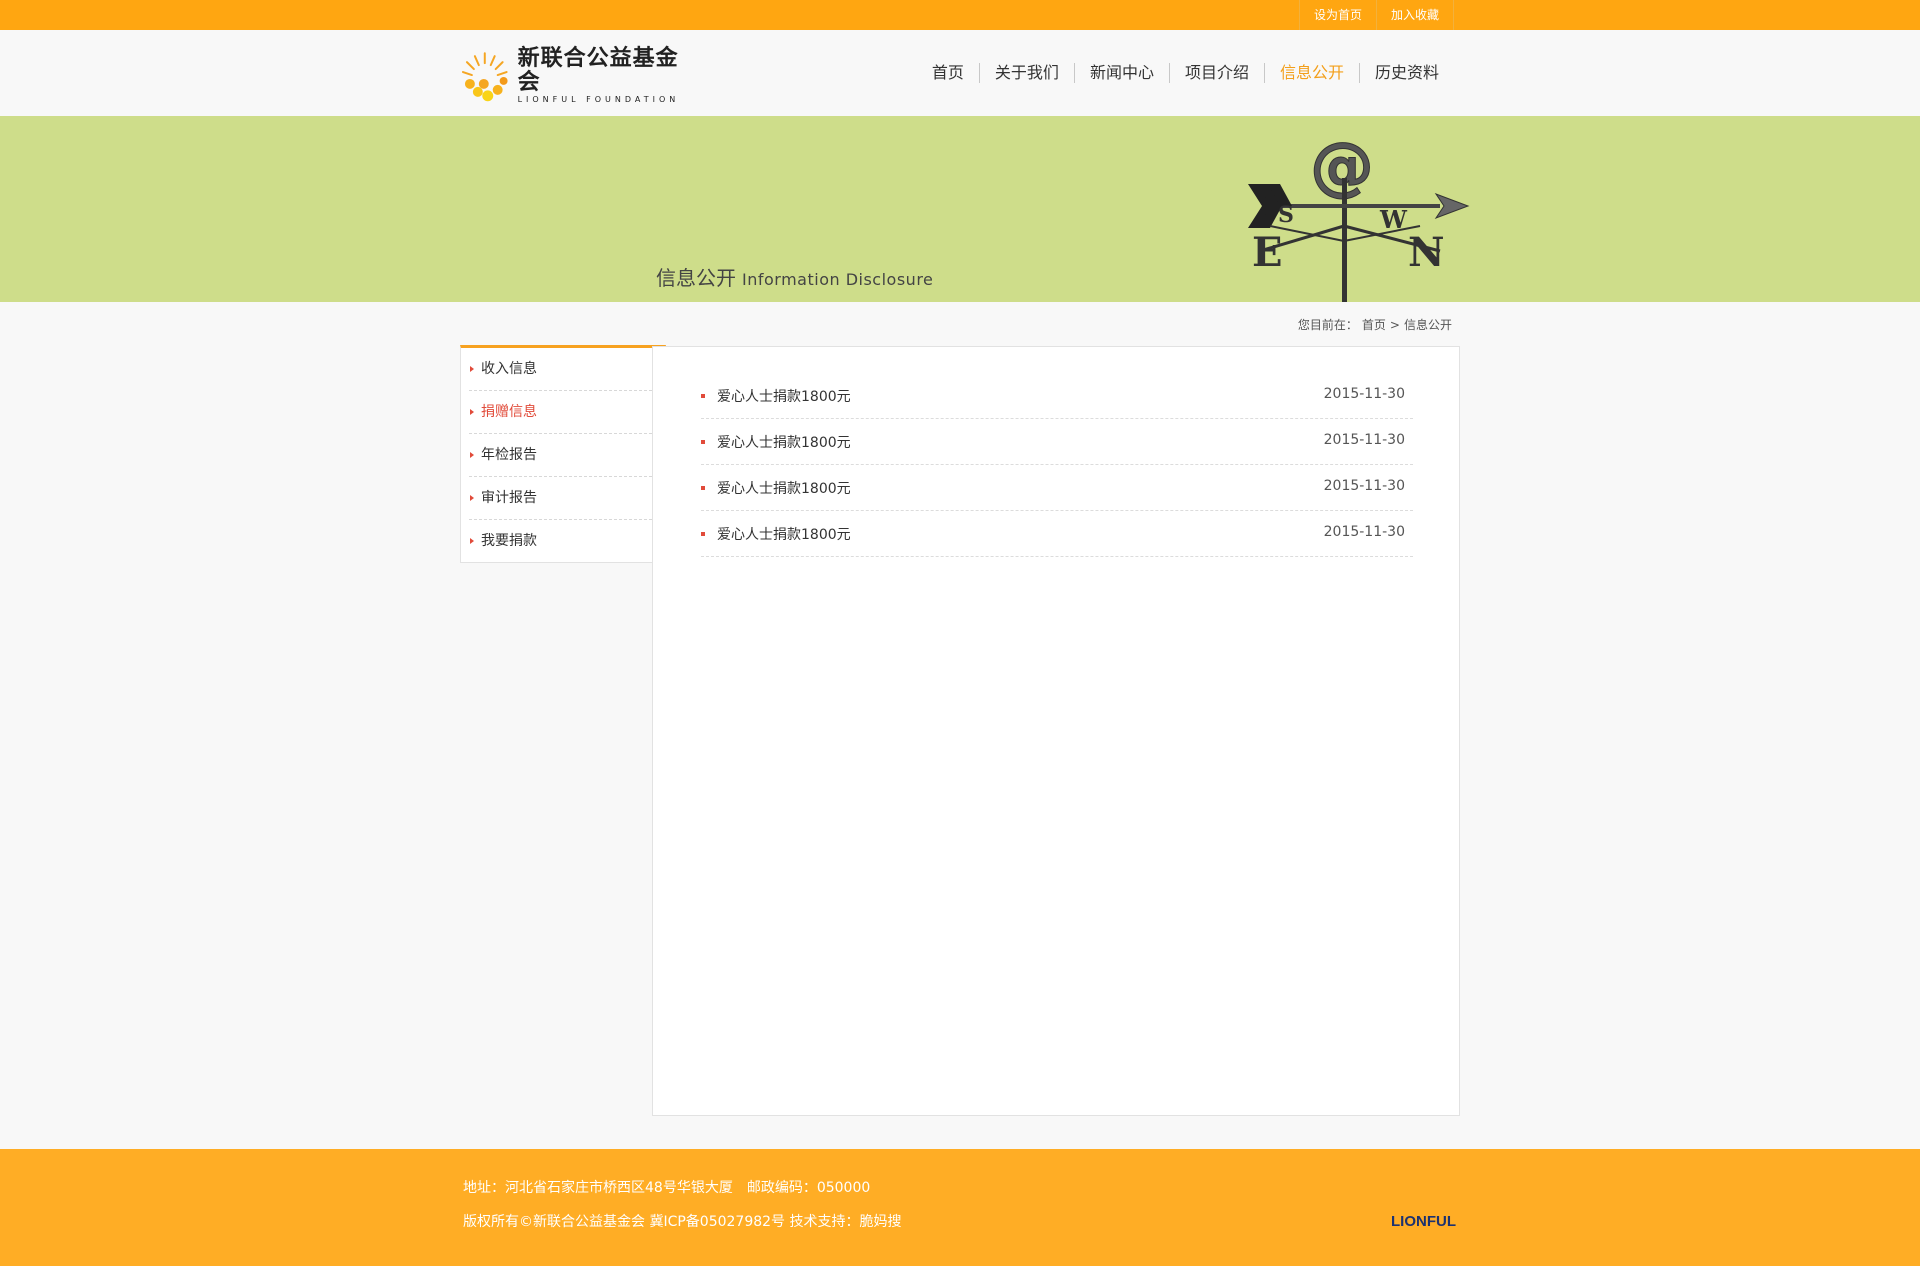  I want to click on footer-copyright: 版权所有©新联合公益基金会 冀ICP备05027982号 技术支持：脆妈搜, so click(682, 1222).